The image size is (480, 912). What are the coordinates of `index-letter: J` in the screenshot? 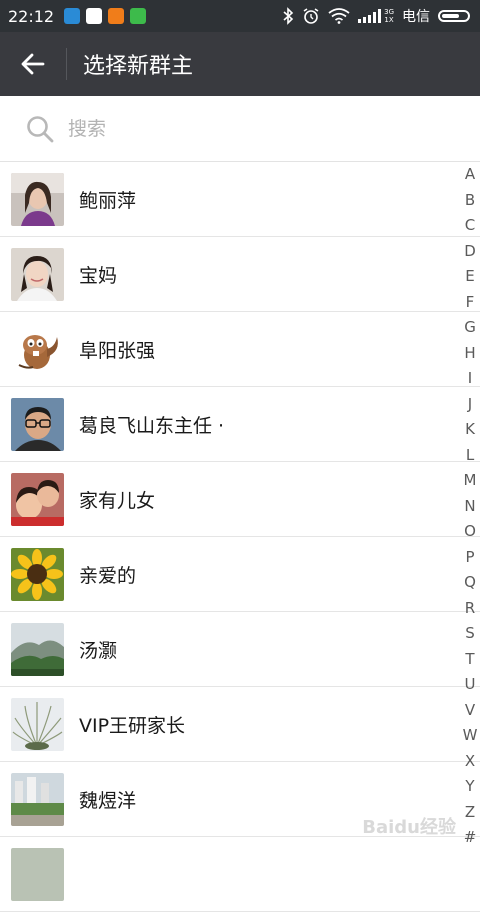 It's located at (470, 405).